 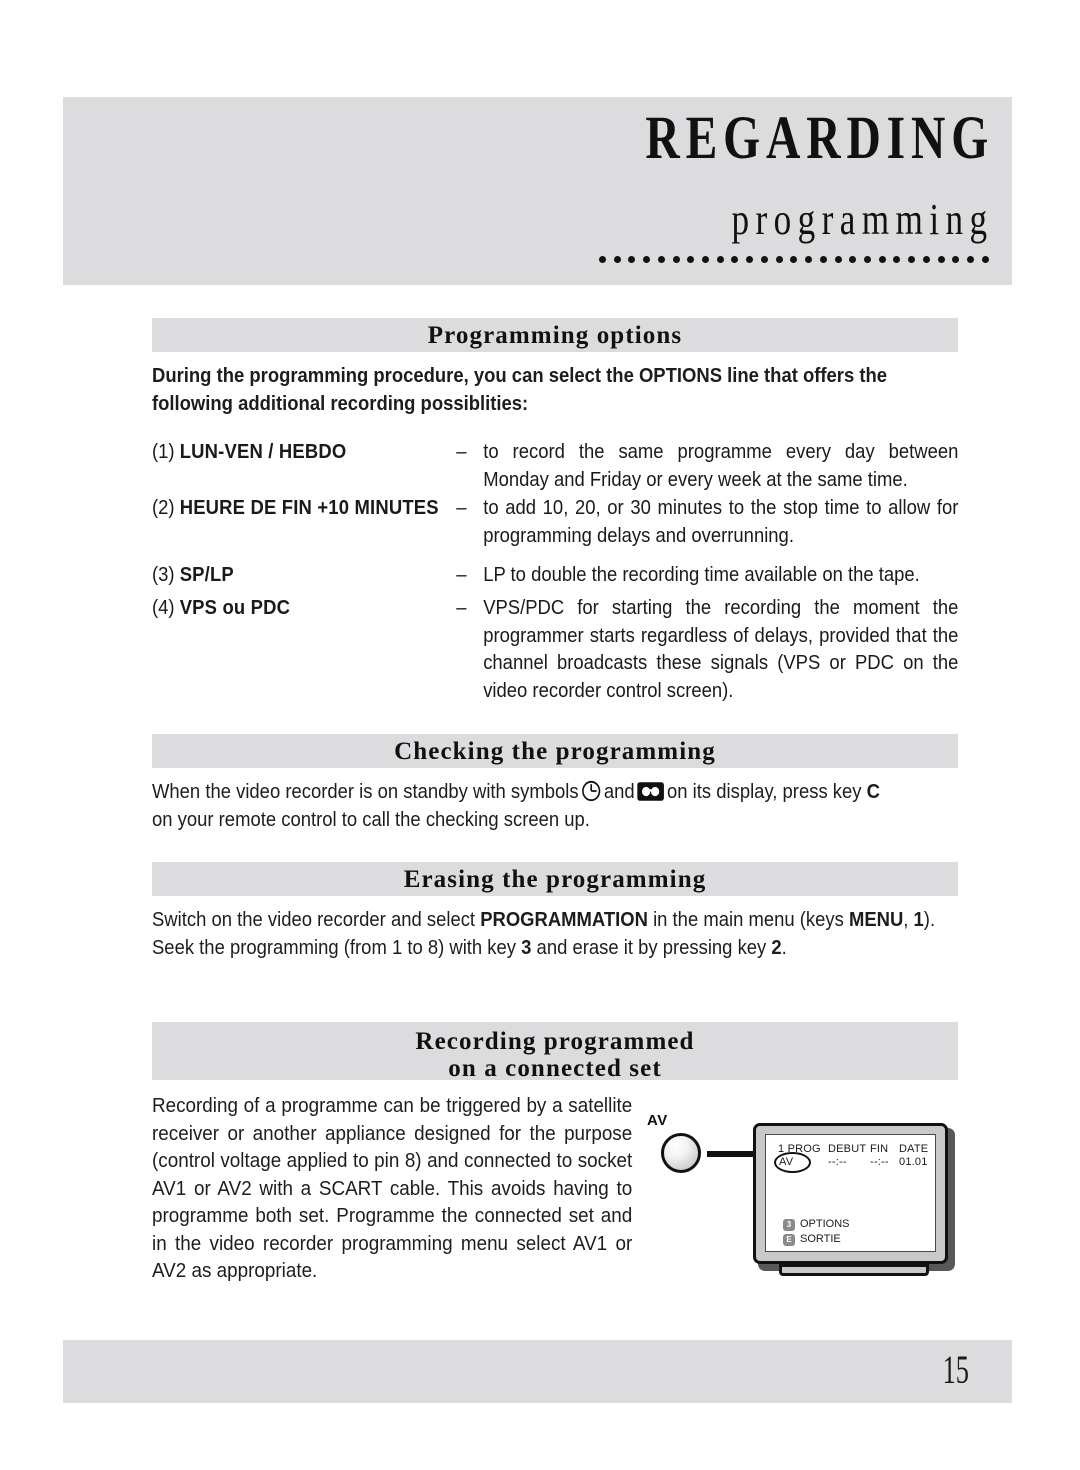 I want to click on erasing-bold-key-3: 3, so click(x=526, y=947).